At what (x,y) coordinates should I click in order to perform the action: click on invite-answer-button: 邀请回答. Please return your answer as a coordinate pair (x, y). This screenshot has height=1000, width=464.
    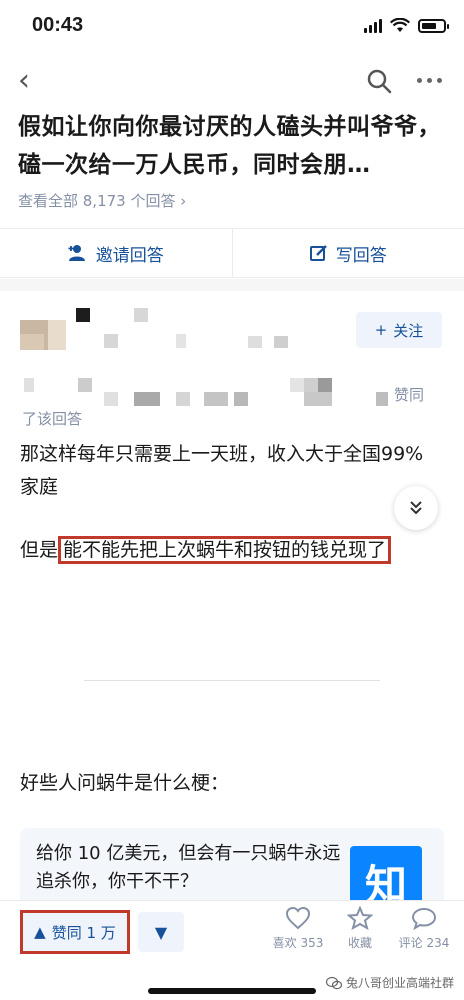
    Looking at the image, I should click on (116, 253).